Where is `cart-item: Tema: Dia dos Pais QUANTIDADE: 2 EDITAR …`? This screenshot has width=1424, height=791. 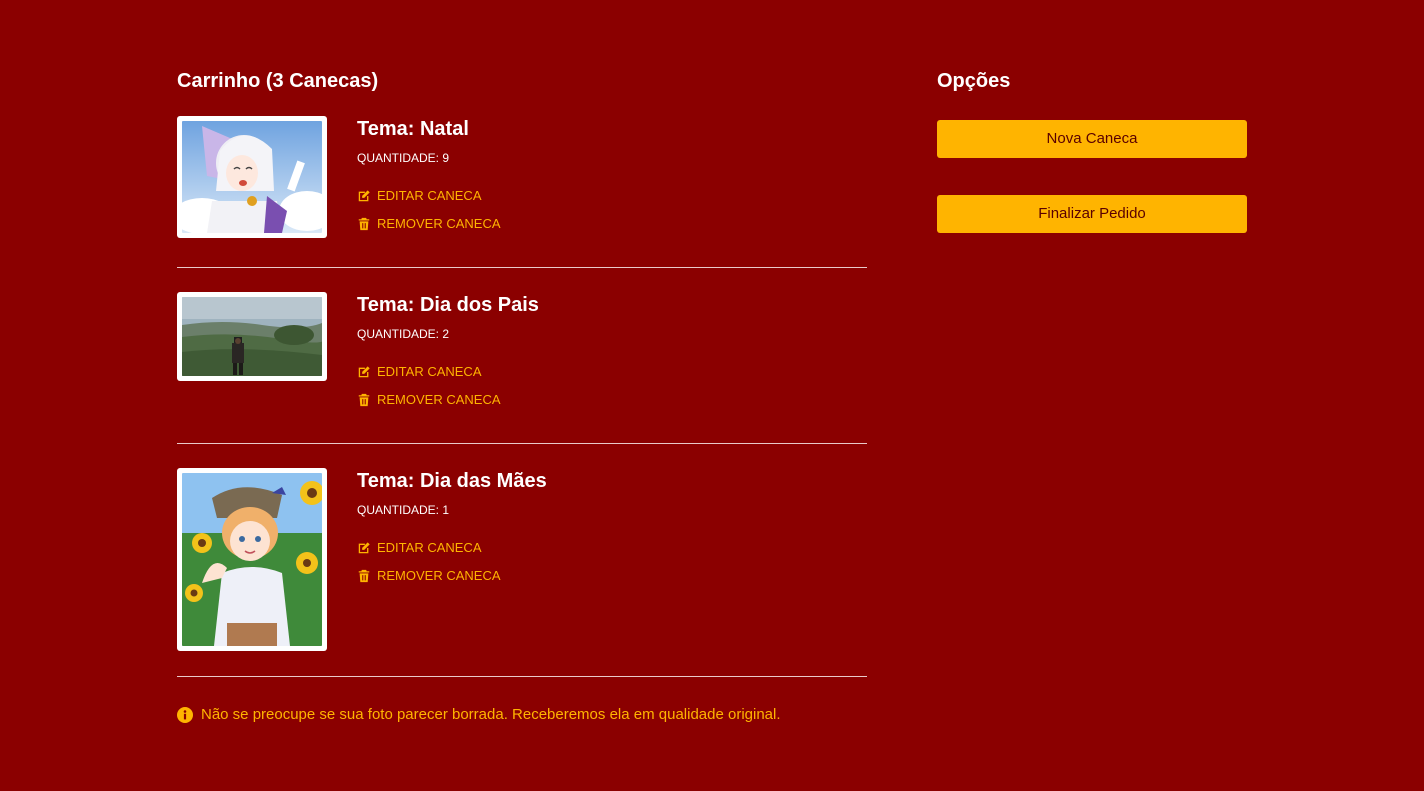
cart-item: Tema: Dia dos Pais QUANTIDADE: 2 EDITAR … is located at coordinates (522, 356).